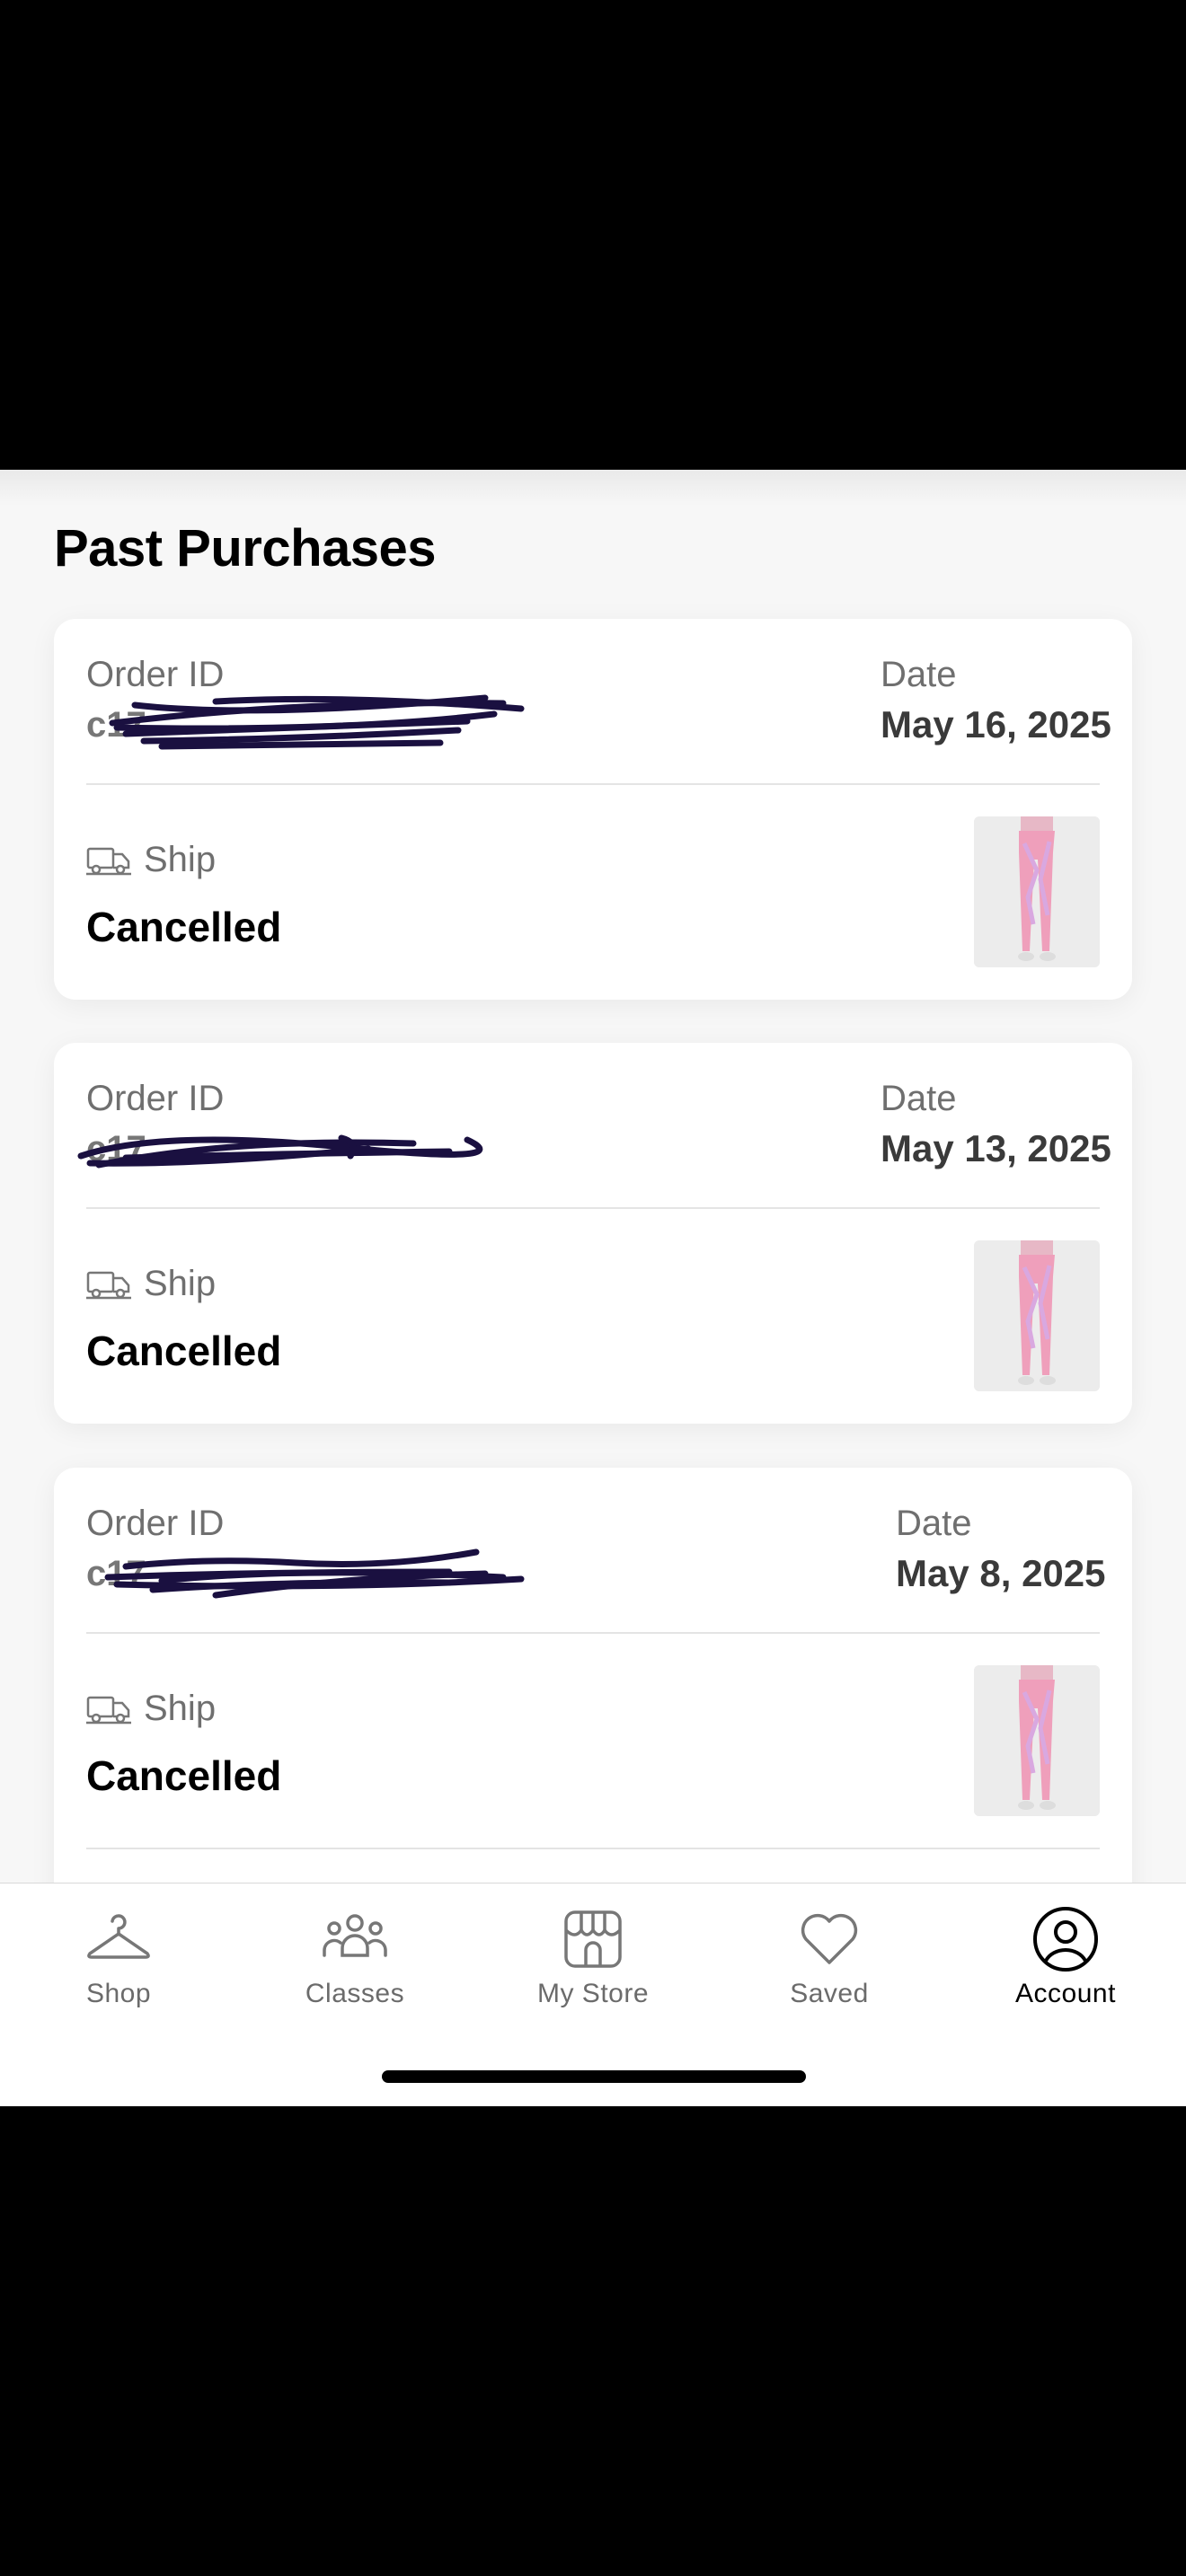  What do you see at coordinates (1065, 1993) in the screenshot?
I see `tab-label: Account` at bounding box center [1065, 1993].